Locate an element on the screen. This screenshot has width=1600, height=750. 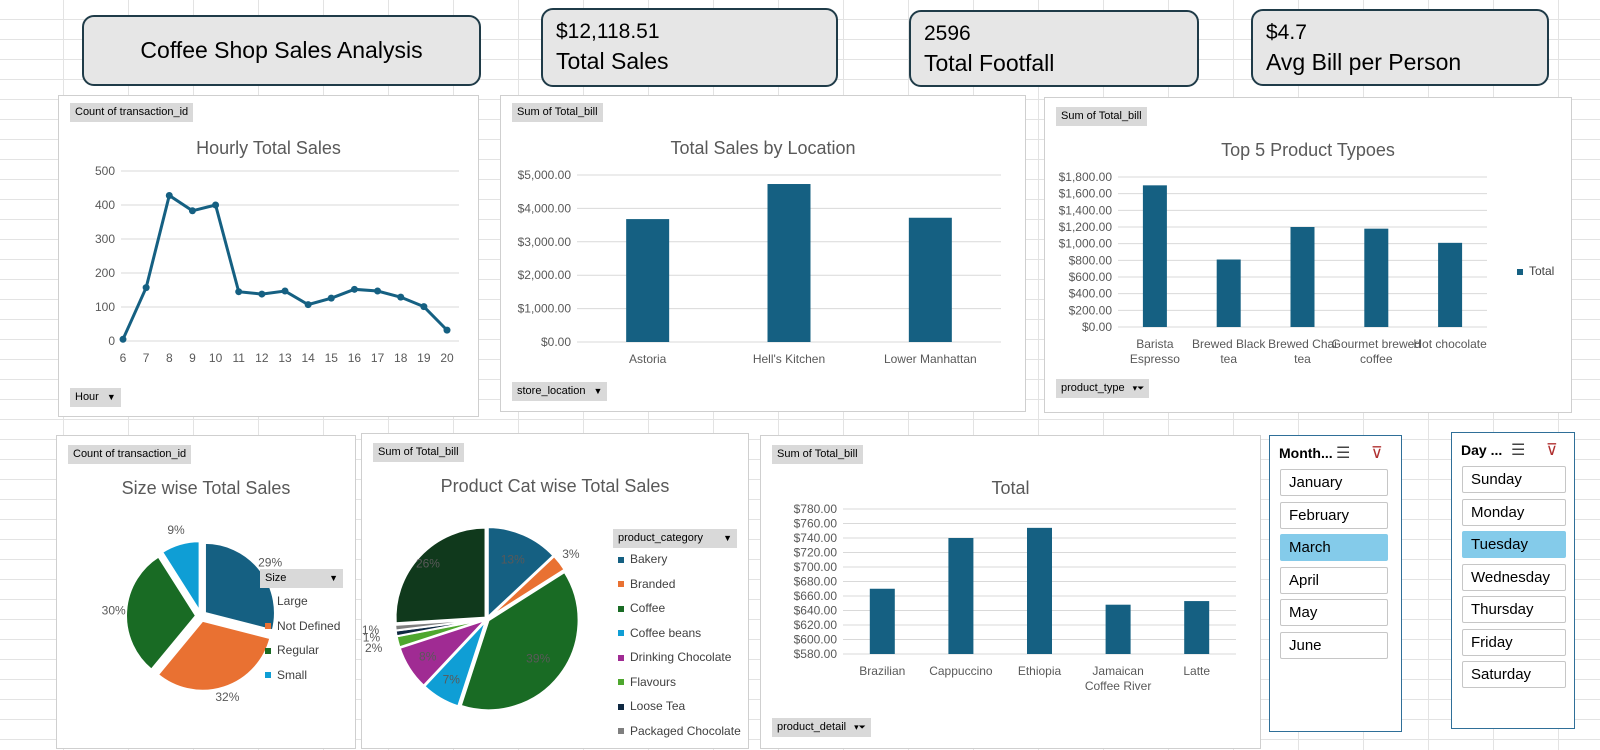
slicer-item: January is located at coordinates (1334, 482).